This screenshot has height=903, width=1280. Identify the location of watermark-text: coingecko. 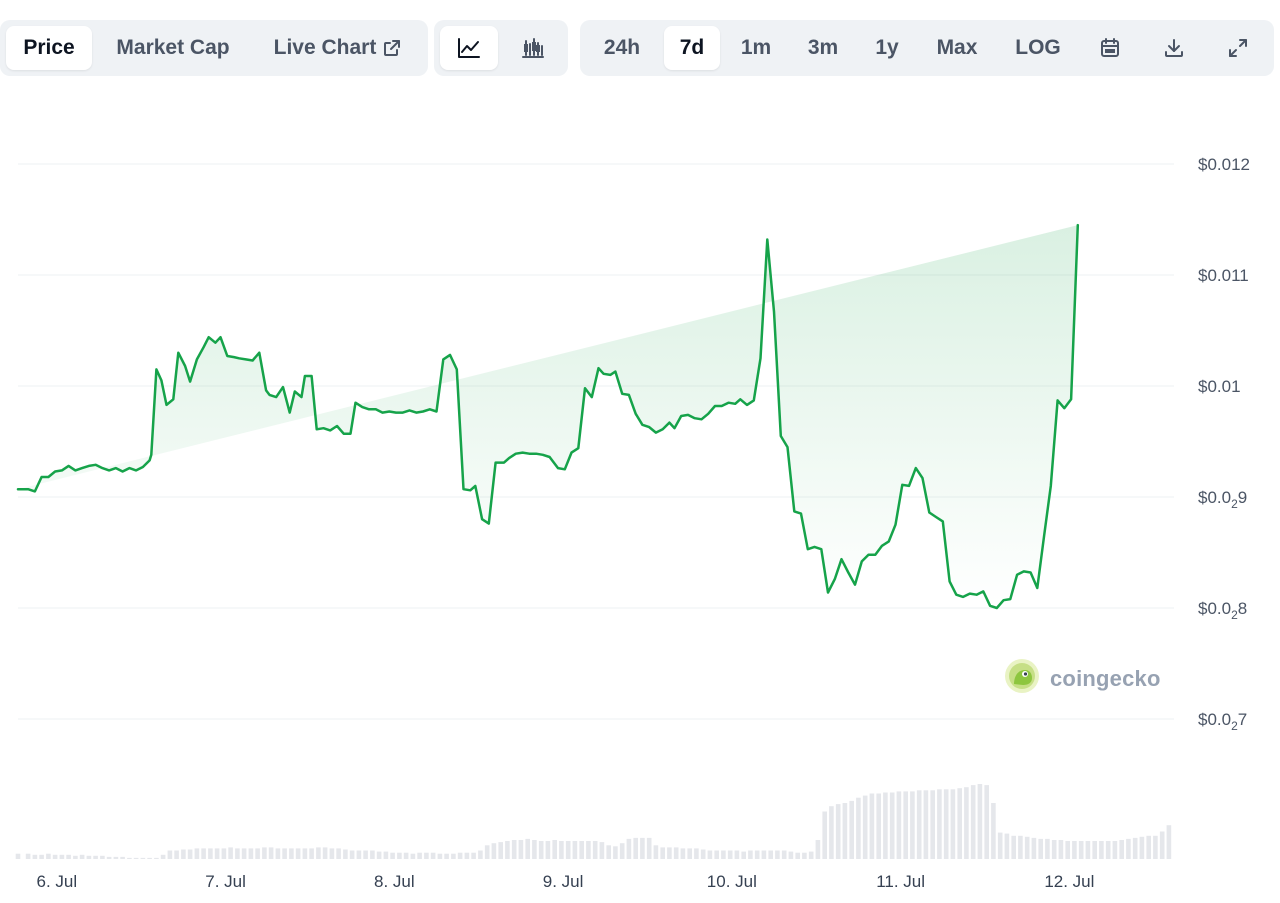
(1105, 678).